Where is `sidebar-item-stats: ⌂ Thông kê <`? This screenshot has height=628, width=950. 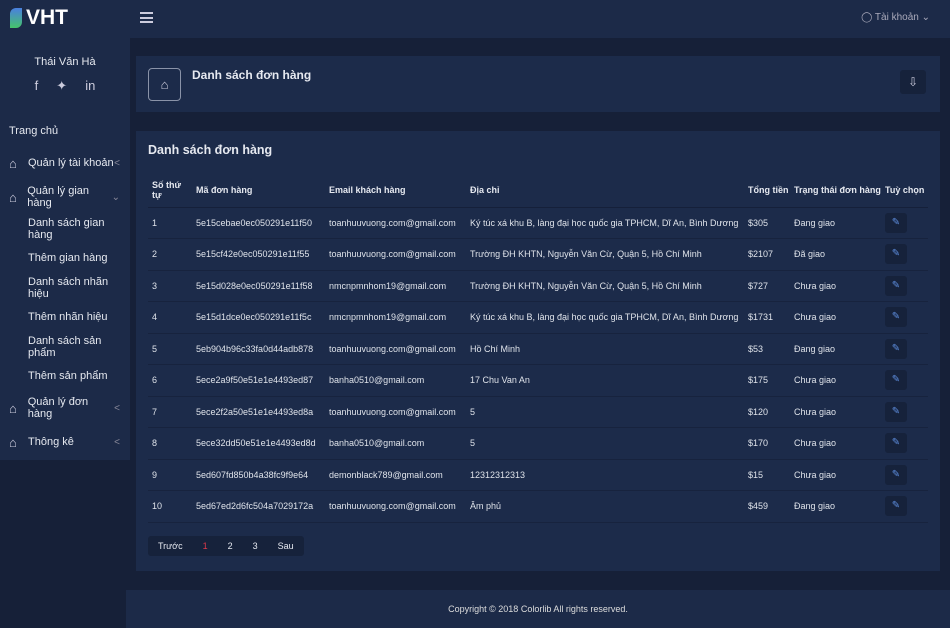
sidebar-item-stats: ⌂ Thông kê < is located at coordinates (65, 442).